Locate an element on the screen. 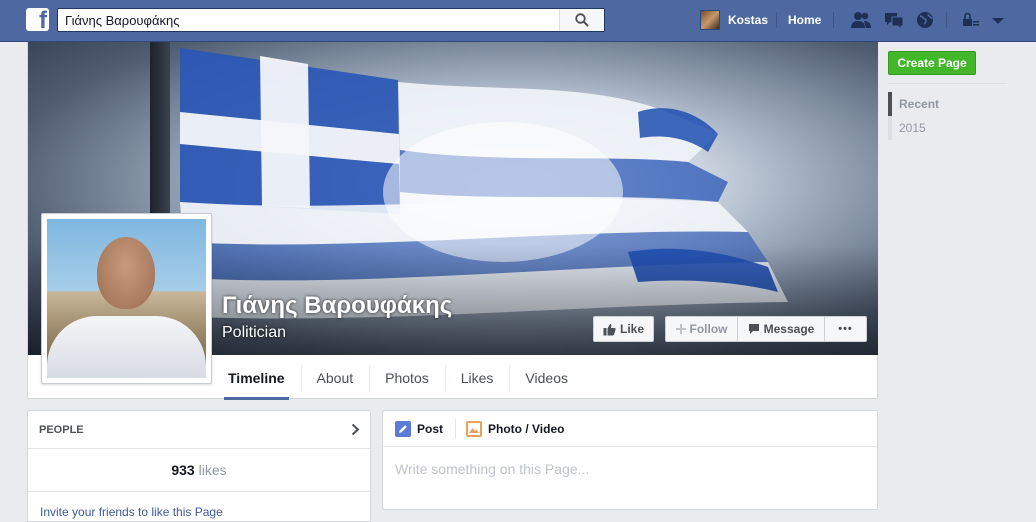 This screenshot has height=522, width=1036. composer-tabs: Post Photo / Video is located at coordinates (630, 429).